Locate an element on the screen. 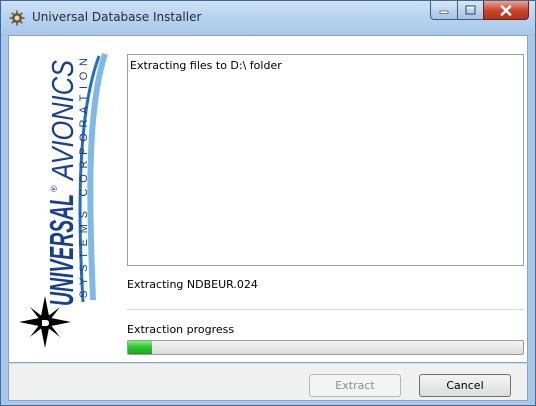 This screenshot has width=536, height=406. maximize-button is located at coordinates (470, 10).